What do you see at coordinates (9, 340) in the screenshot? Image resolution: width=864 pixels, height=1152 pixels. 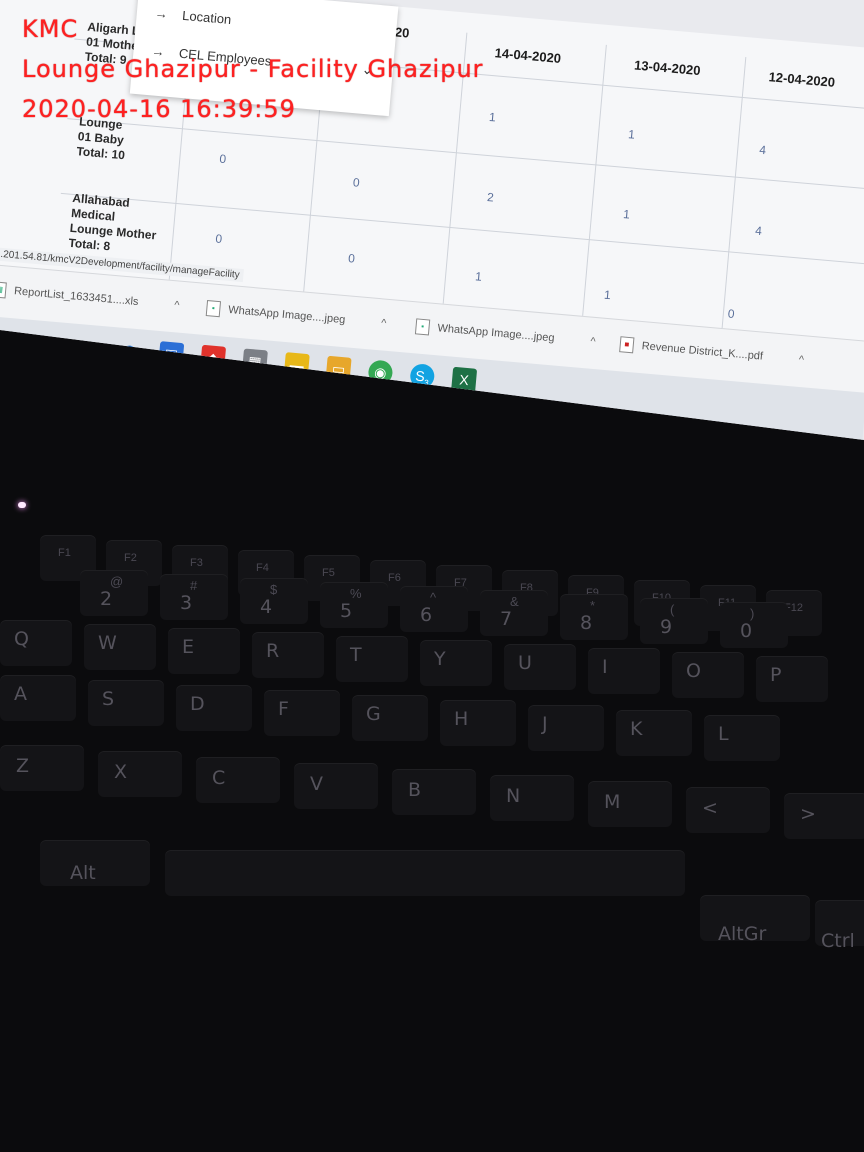 I see `windows-start-icon: ⊞` at bounding box center [9, 340].